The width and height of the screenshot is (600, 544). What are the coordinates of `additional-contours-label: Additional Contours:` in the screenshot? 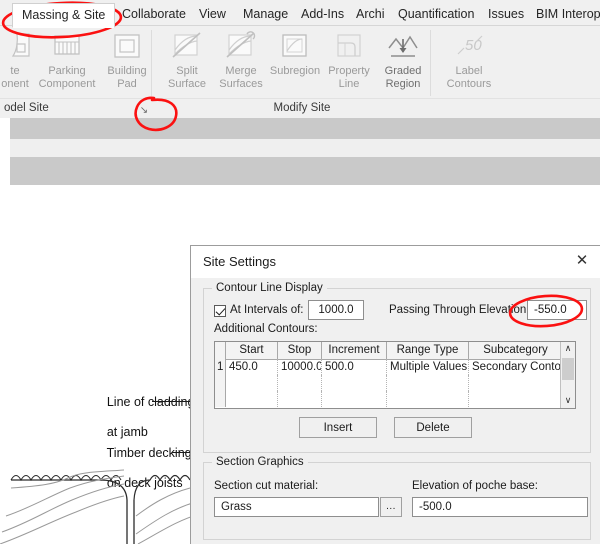 It's located at (266, 329).